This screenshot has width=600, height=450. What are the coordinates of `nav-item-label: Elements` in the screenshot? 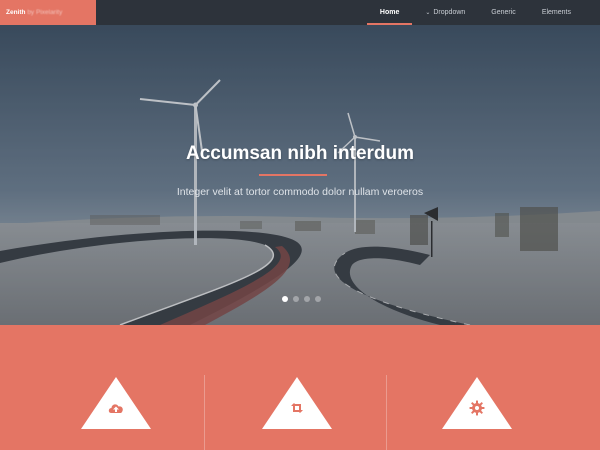 It's located at (556, 12).